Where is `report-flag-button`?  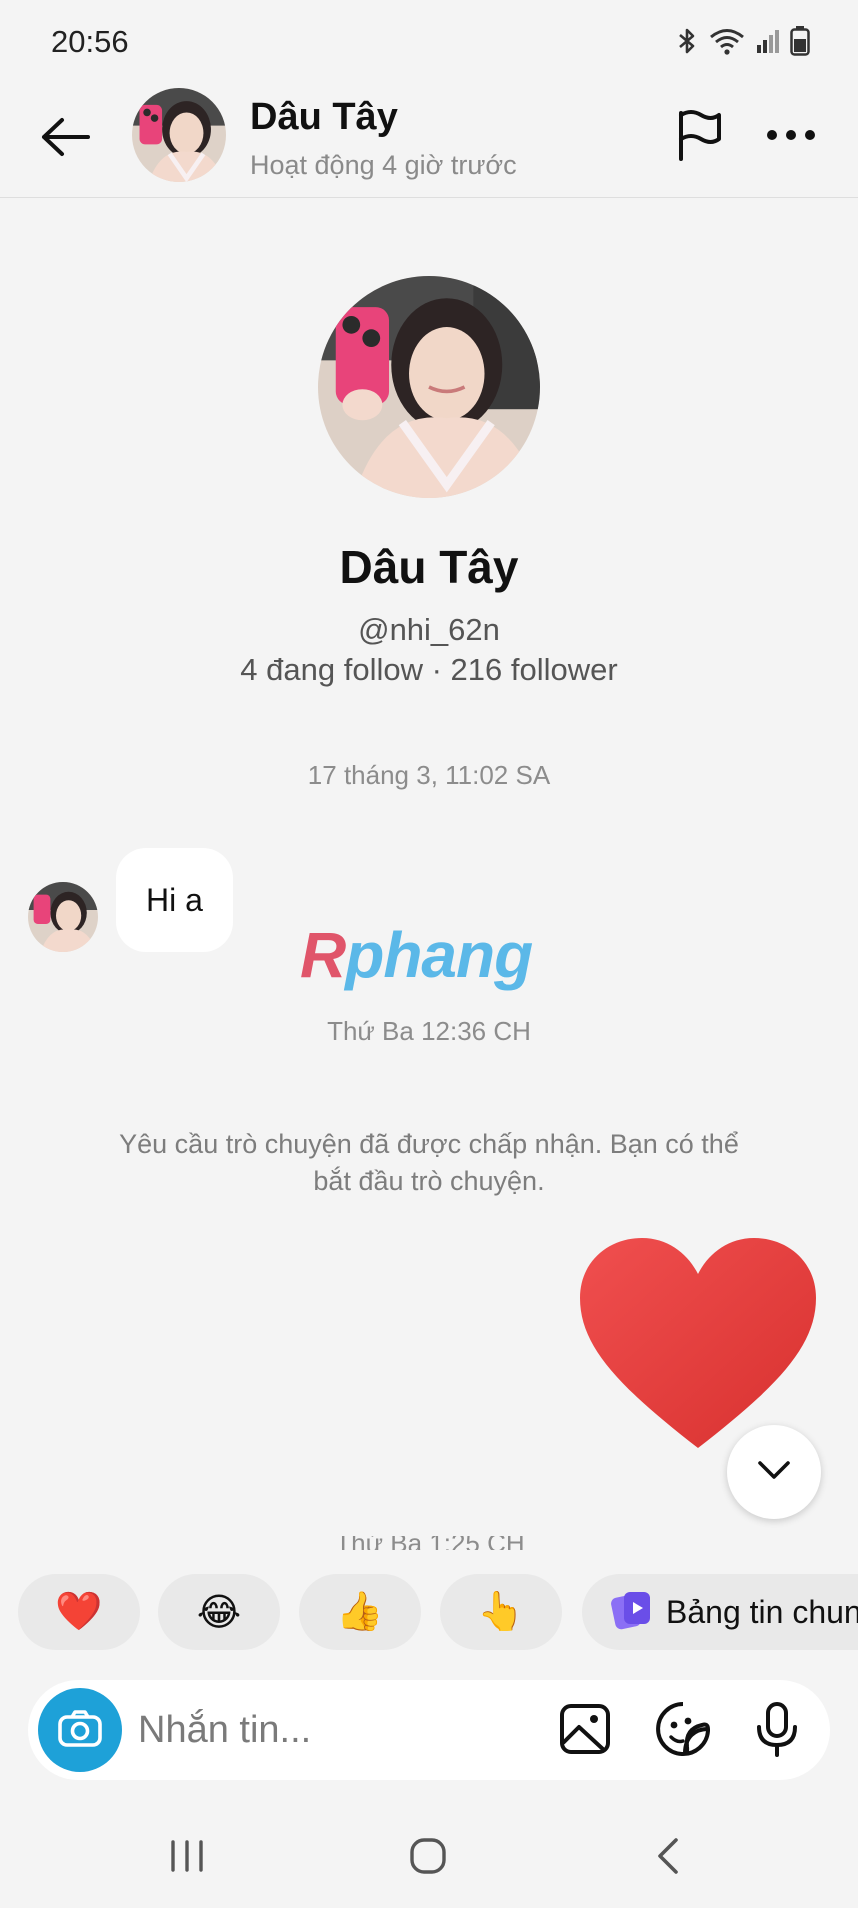
report-flag-button is located at coordinates (699, 137).